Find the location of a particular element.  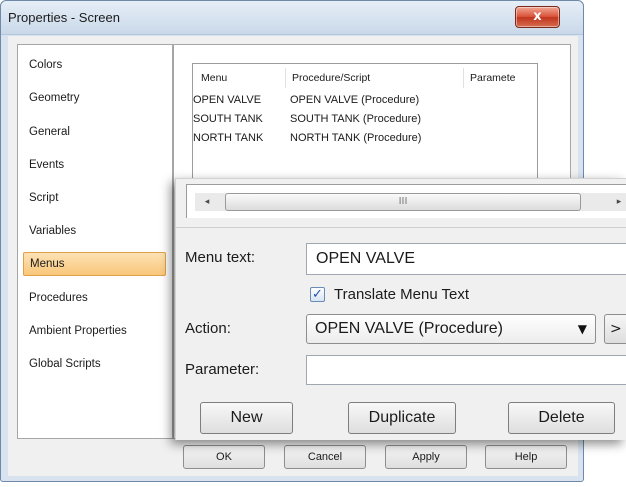

scroll-right-arrow-icon: ▸ is located at coordinates (616, 202).